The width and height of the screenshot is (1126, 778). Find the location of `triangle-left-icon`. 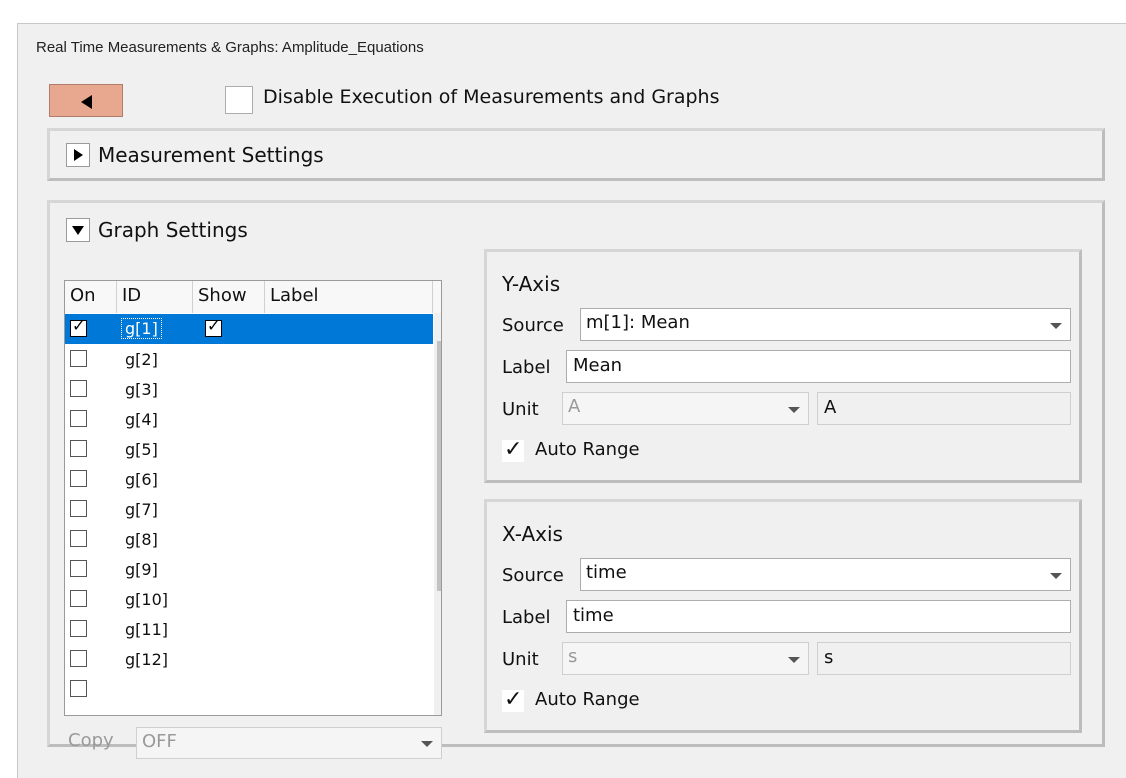

triangle-left-icon is located at coordinates (86, 102).